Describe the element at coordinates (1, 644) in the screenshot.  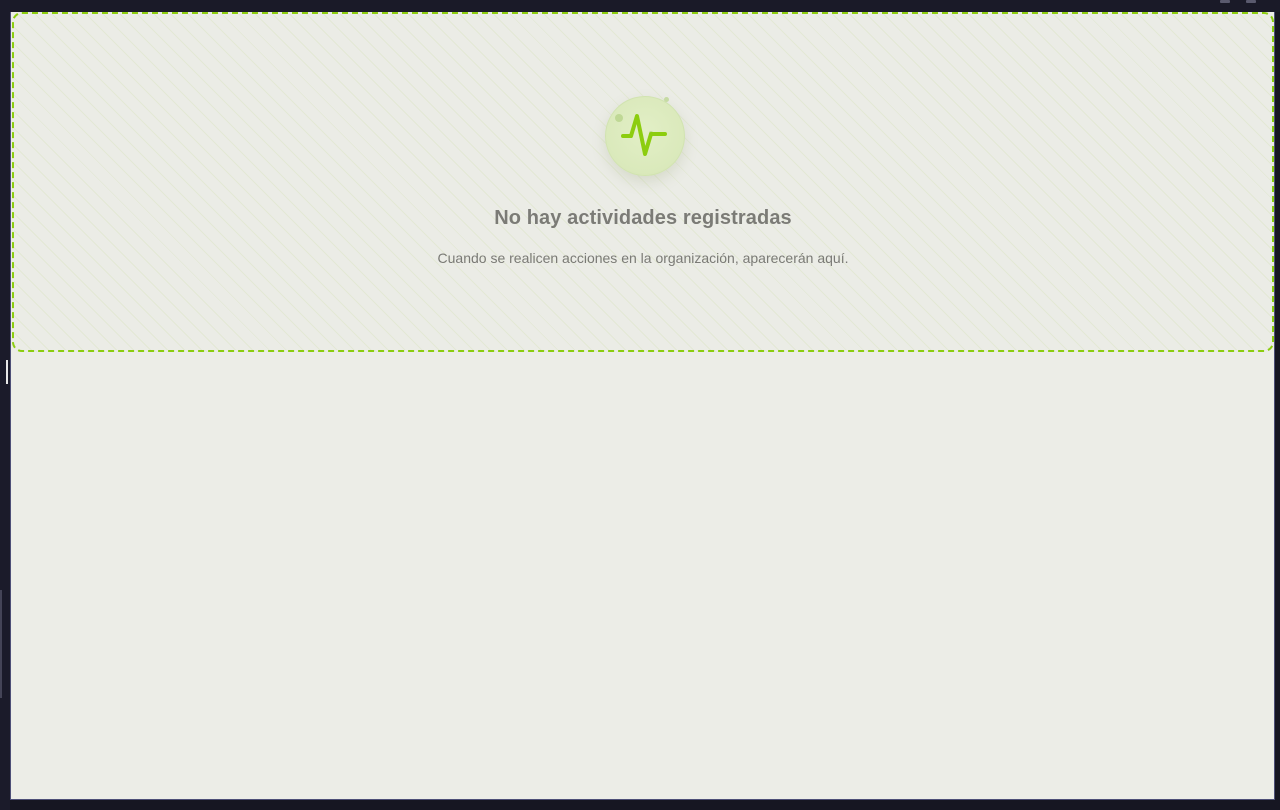
I see `scroll-marker` at that location.